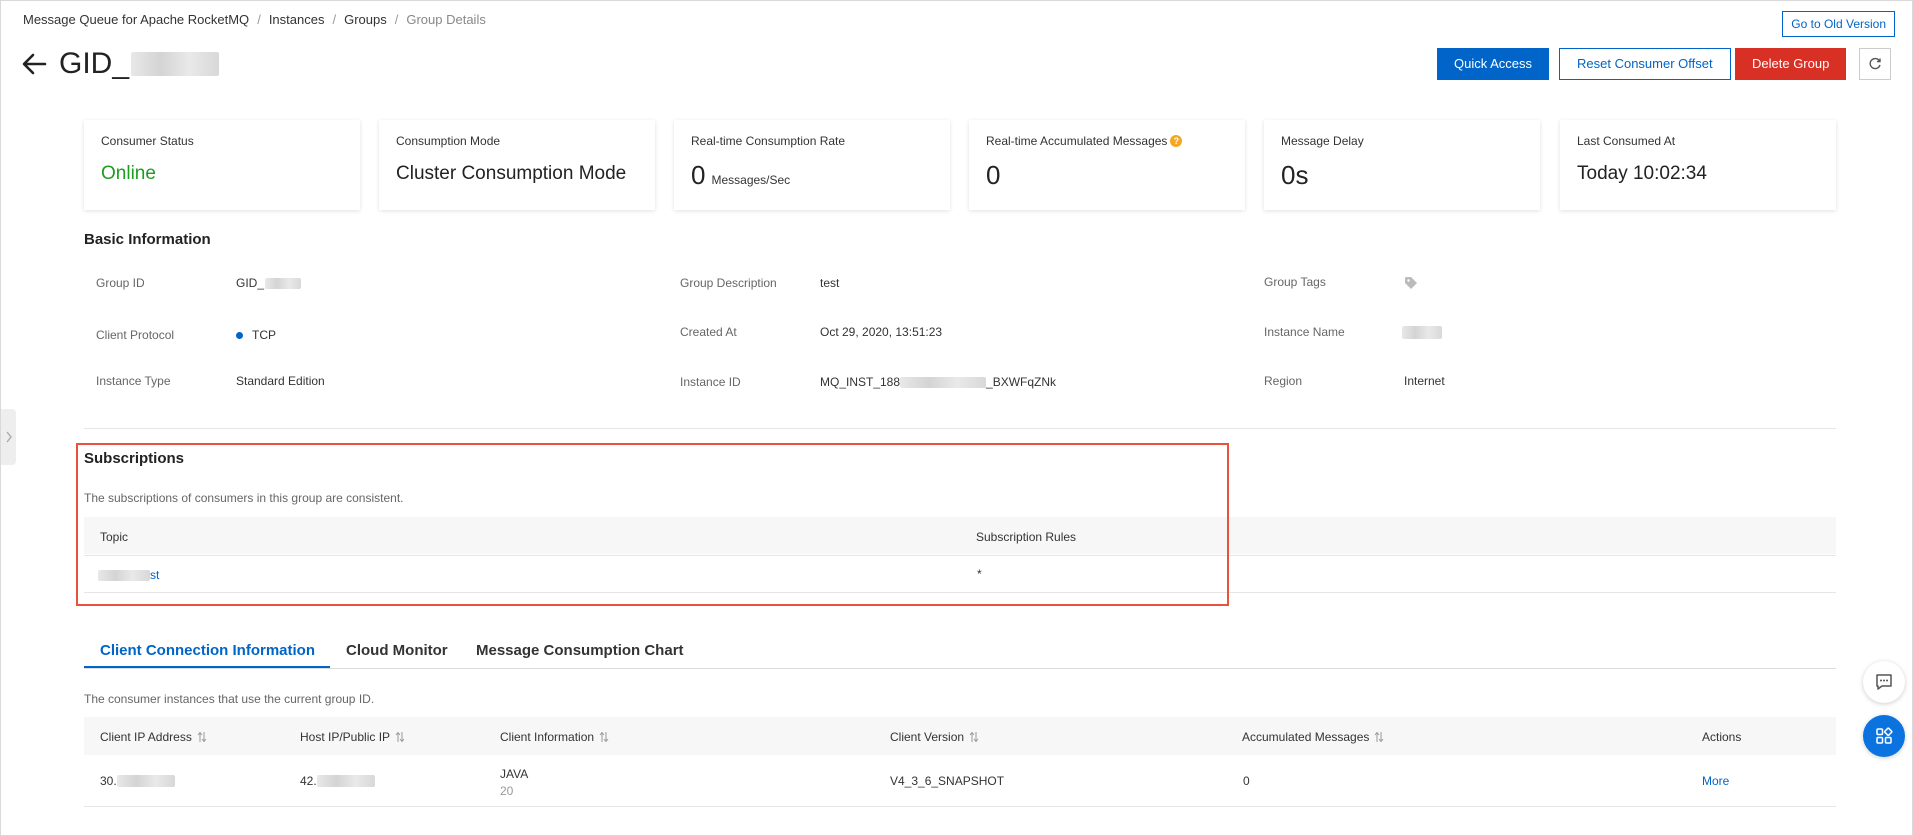 This screenshot has width=1913, height=836. I want to click on instance-id-value: MQ_INST_188 _BXWFqZNk, so click(938, 382).